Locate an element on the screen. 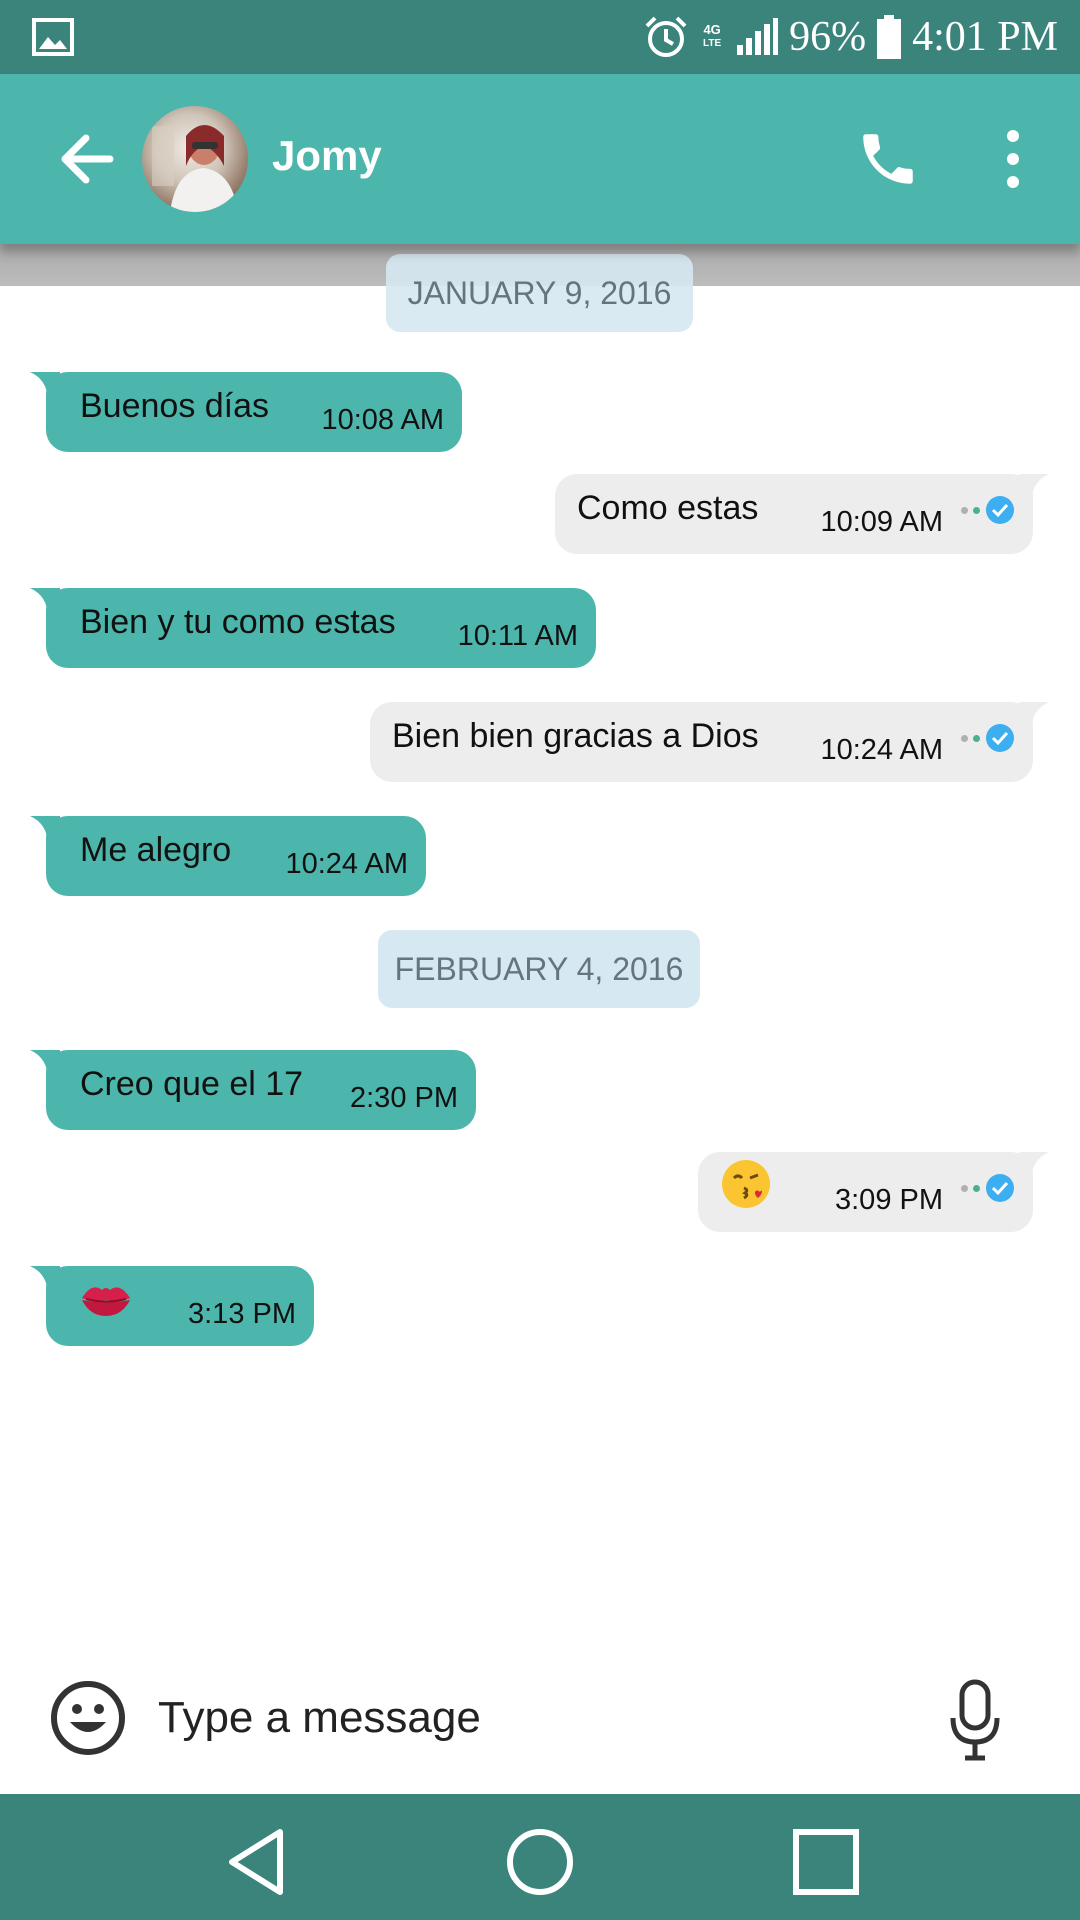  arrow-back-icon is located at coordinates (87, 159).